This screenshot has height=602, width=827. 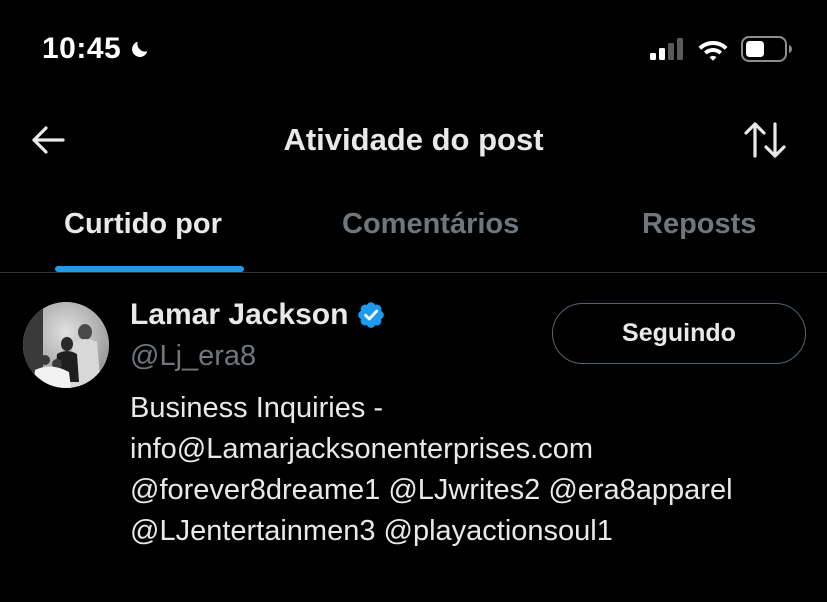 What do you see at coordinates (82, 48) in the screenshot?
I see `status-time-text: 10:45` at bounding box center [82, 48].